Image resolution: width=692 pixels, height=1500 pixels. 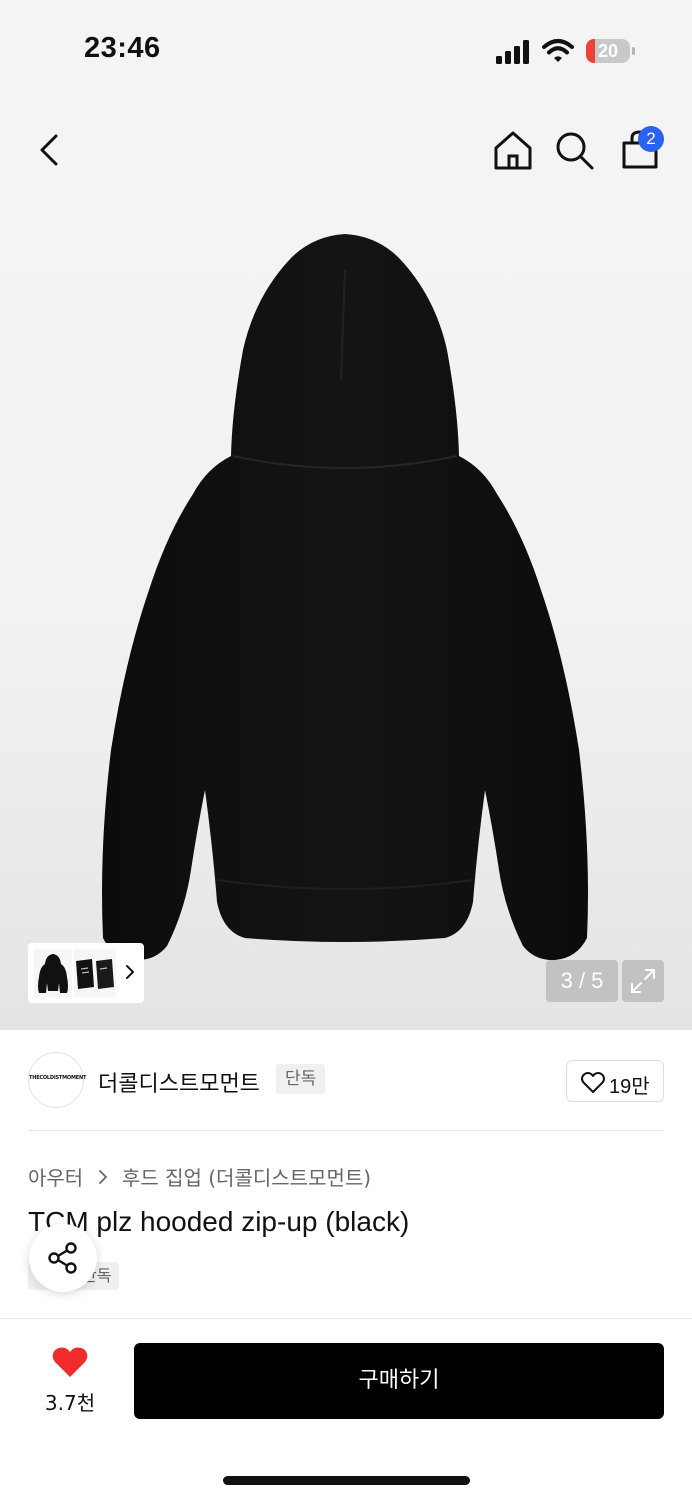 I want to click on image-counter: 3 / 5, so click(x=582, y=981).